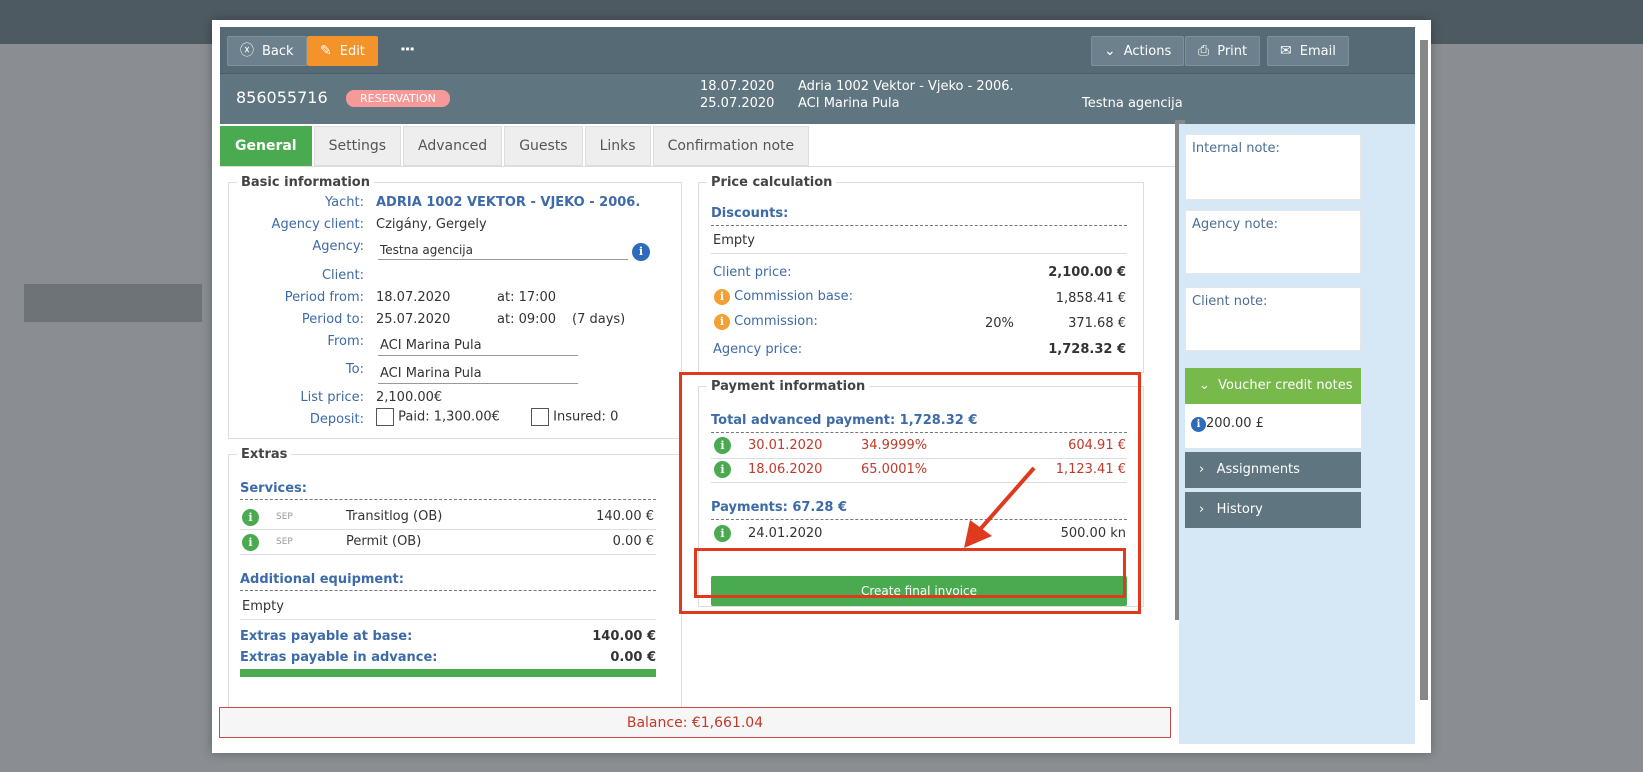 This screenshot has height=772, width=1643. I want to click on discounts-label: Discounts:, so click(750, 213).